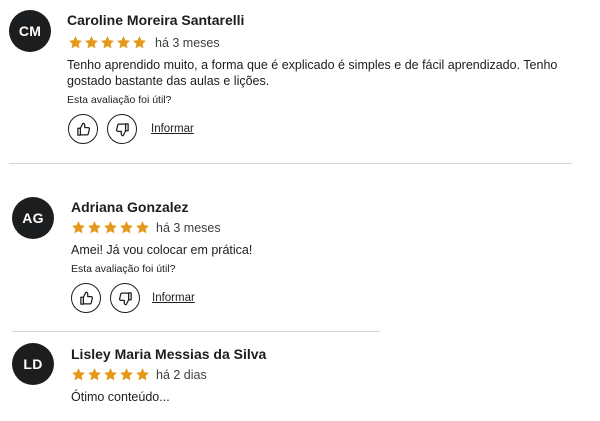 The height and width of the screenshot is (421, 600). Describe the element at coordinates (181, 375) in the screenshot. I see `review-date: há 2 dias` at that location.